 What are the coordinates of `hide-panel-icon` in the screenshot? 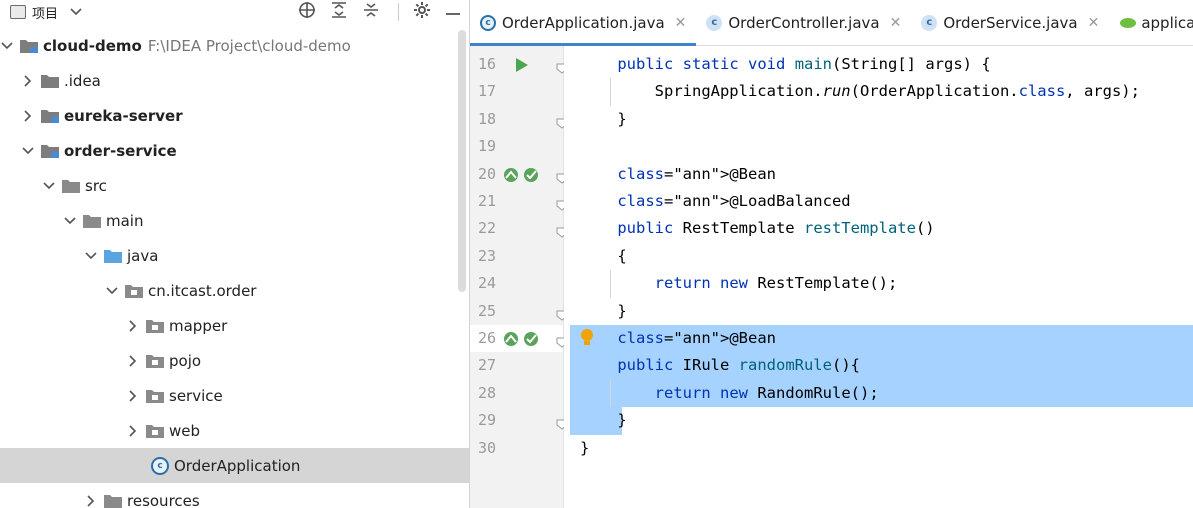 It's located at (453, 12).